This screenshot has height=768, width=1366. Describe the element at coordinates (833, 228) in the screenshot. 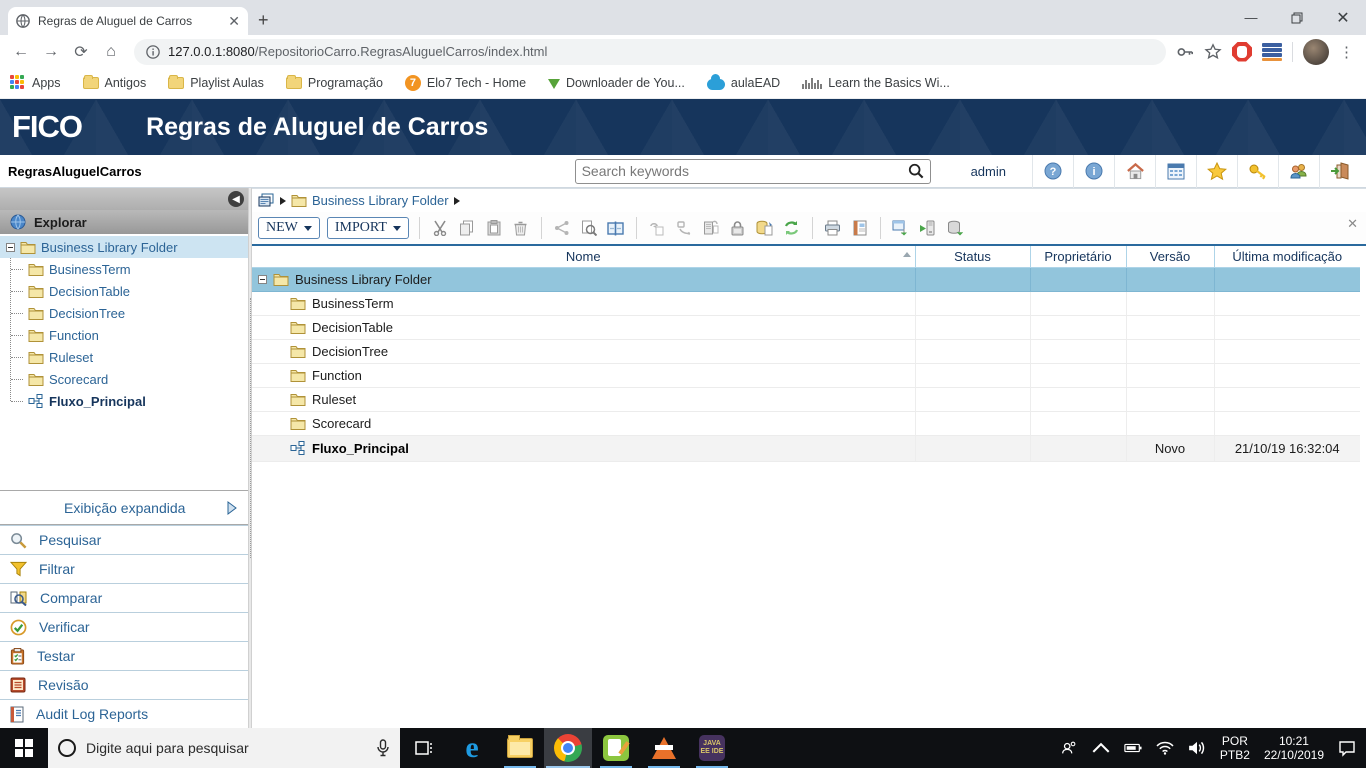

I see `print-icon` at that location.